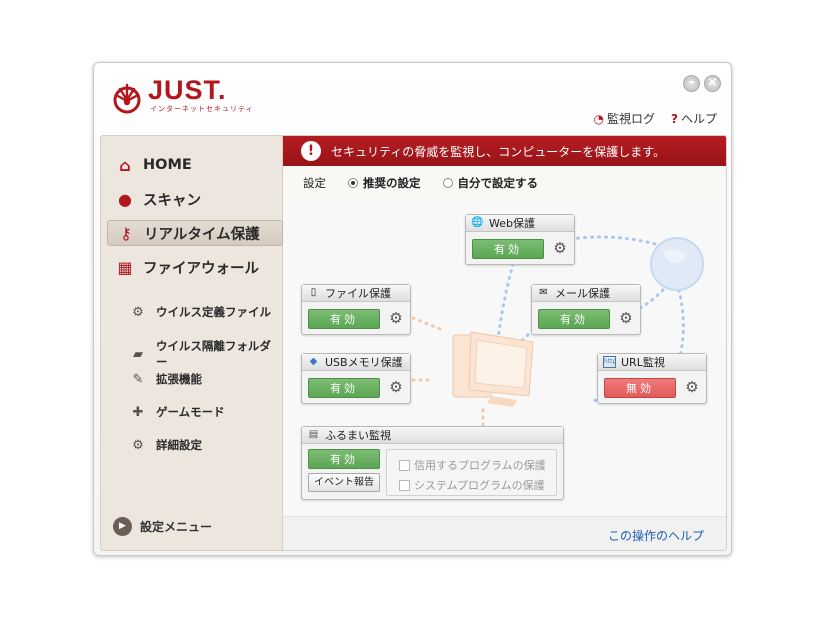 This screenshot has height=620, width=826. I want to click on sidebar-item-game-mode: ✚ ゲームモード, so click(177, 412).